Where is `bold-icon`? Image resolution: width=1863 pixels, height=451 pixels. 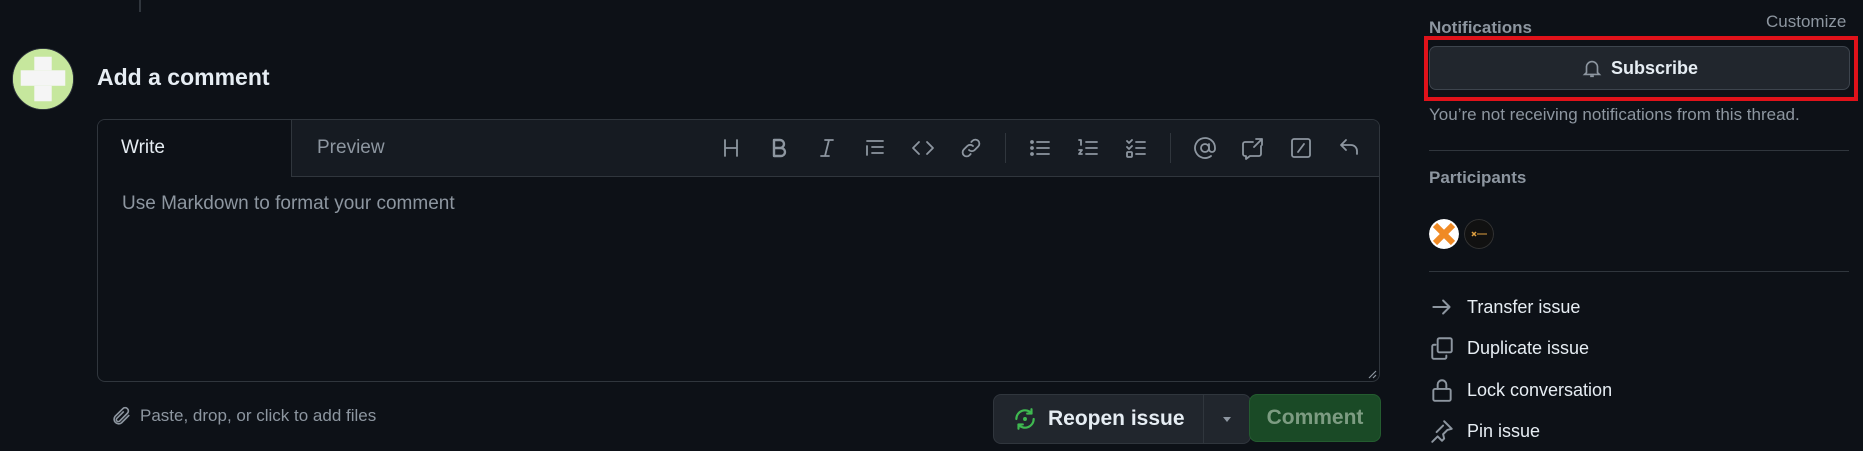
bold-icon is located at coordinates (779, 148).